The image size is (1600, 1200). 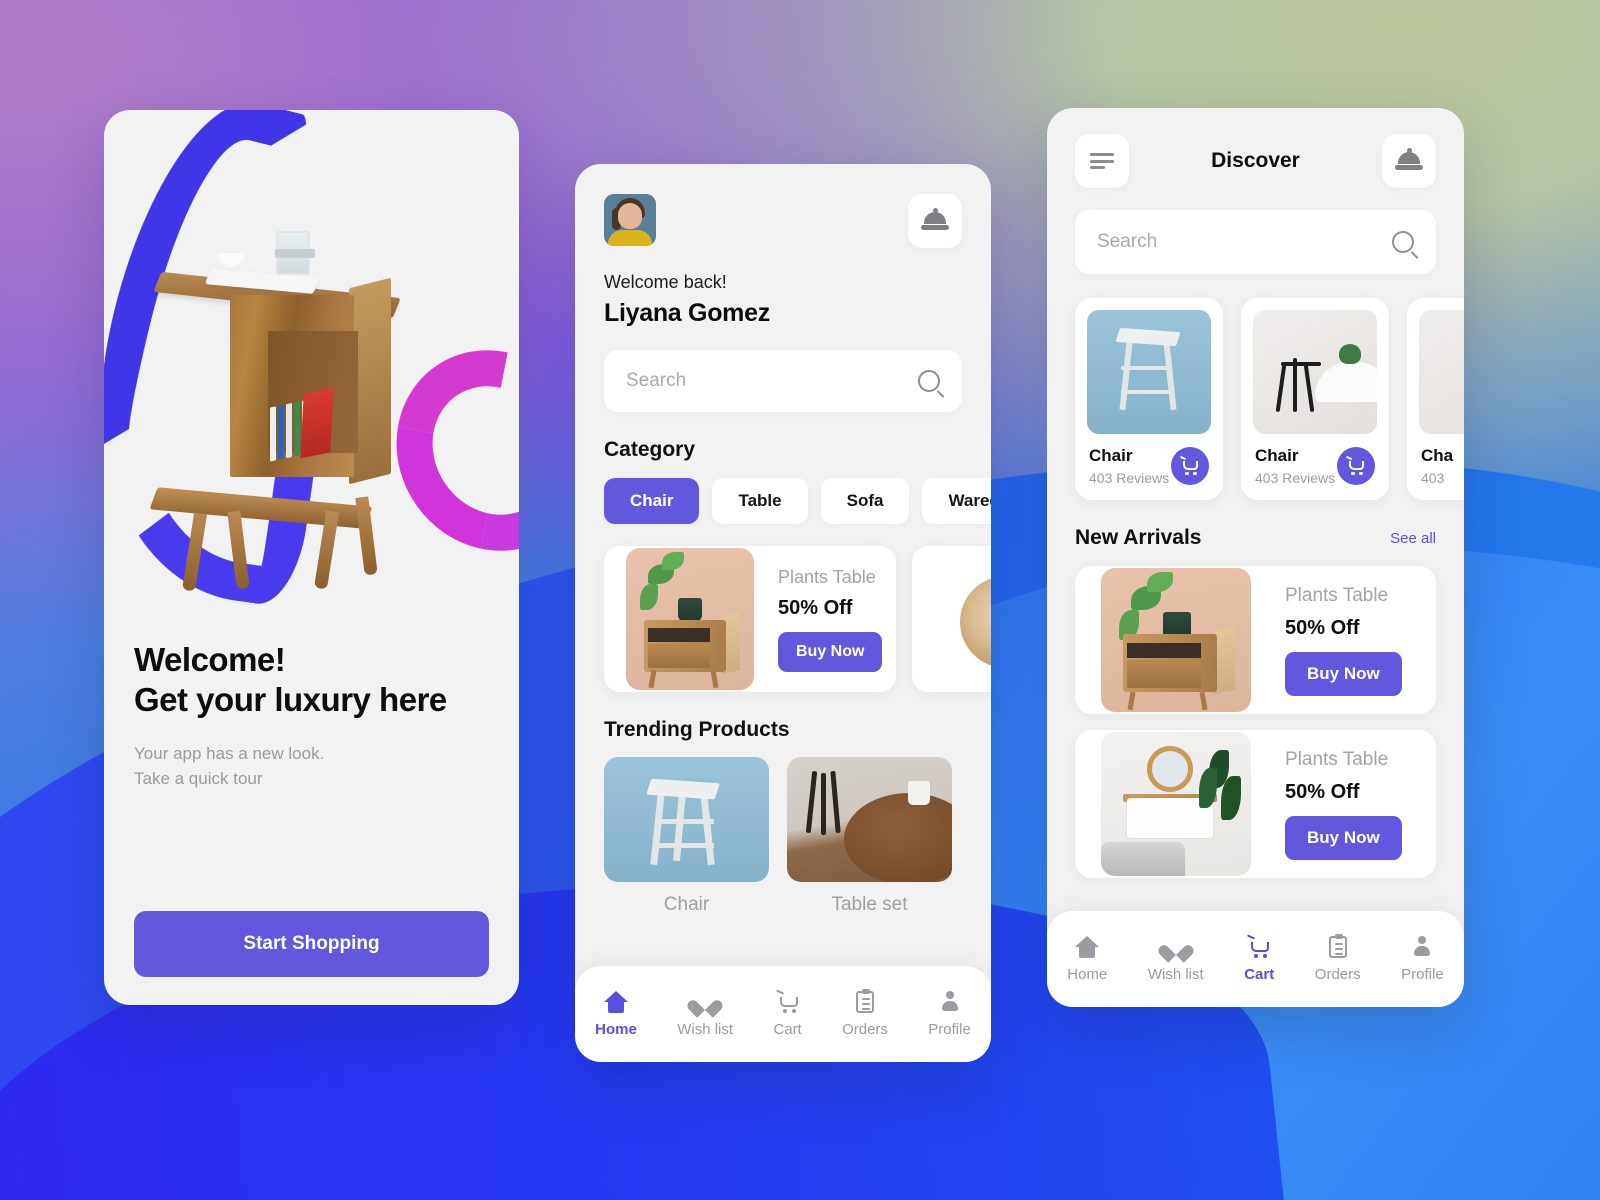 What do you see at coordinates (827, 576) in the screenshot?
I see `promo-product-name: Plants Table` at bounding box center [827, 576].